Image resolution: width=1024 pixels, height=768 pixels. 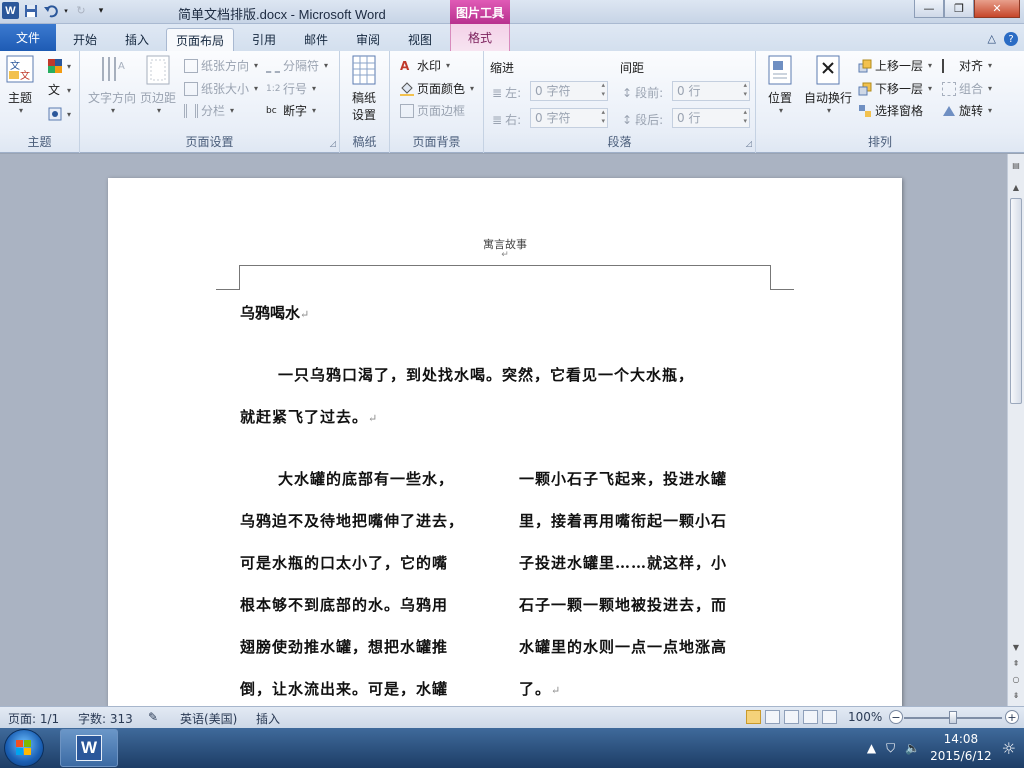 I want to click on show-hidden-icons-icon: ▲, so click(x=871, y=748).